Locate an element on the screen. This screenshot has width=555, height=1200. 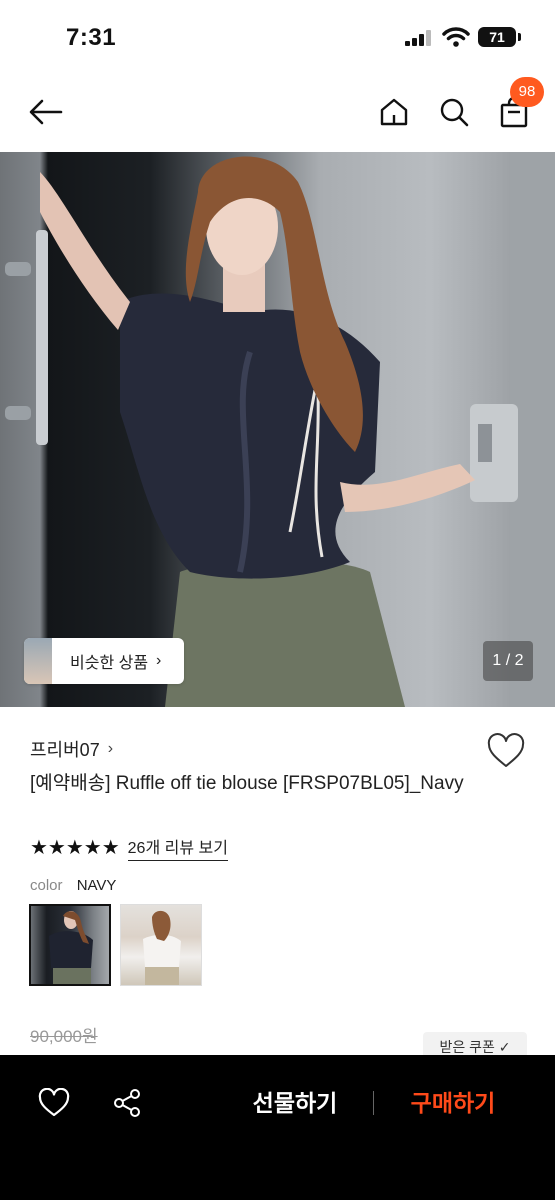
share-button is located at coordinates (127, 1103).